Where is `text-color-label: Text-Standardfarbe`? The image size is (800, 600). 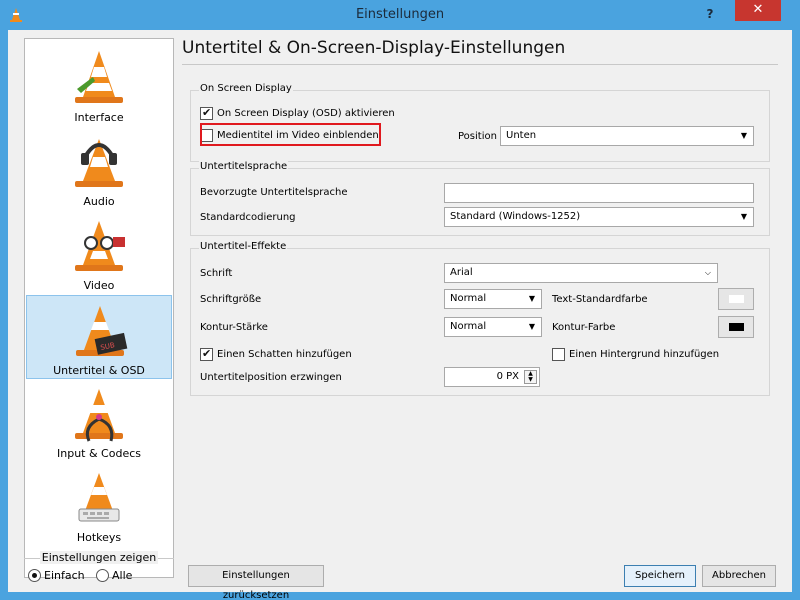 text-color-label: Text-Standardfarbe is located at coordinates (600, 299).